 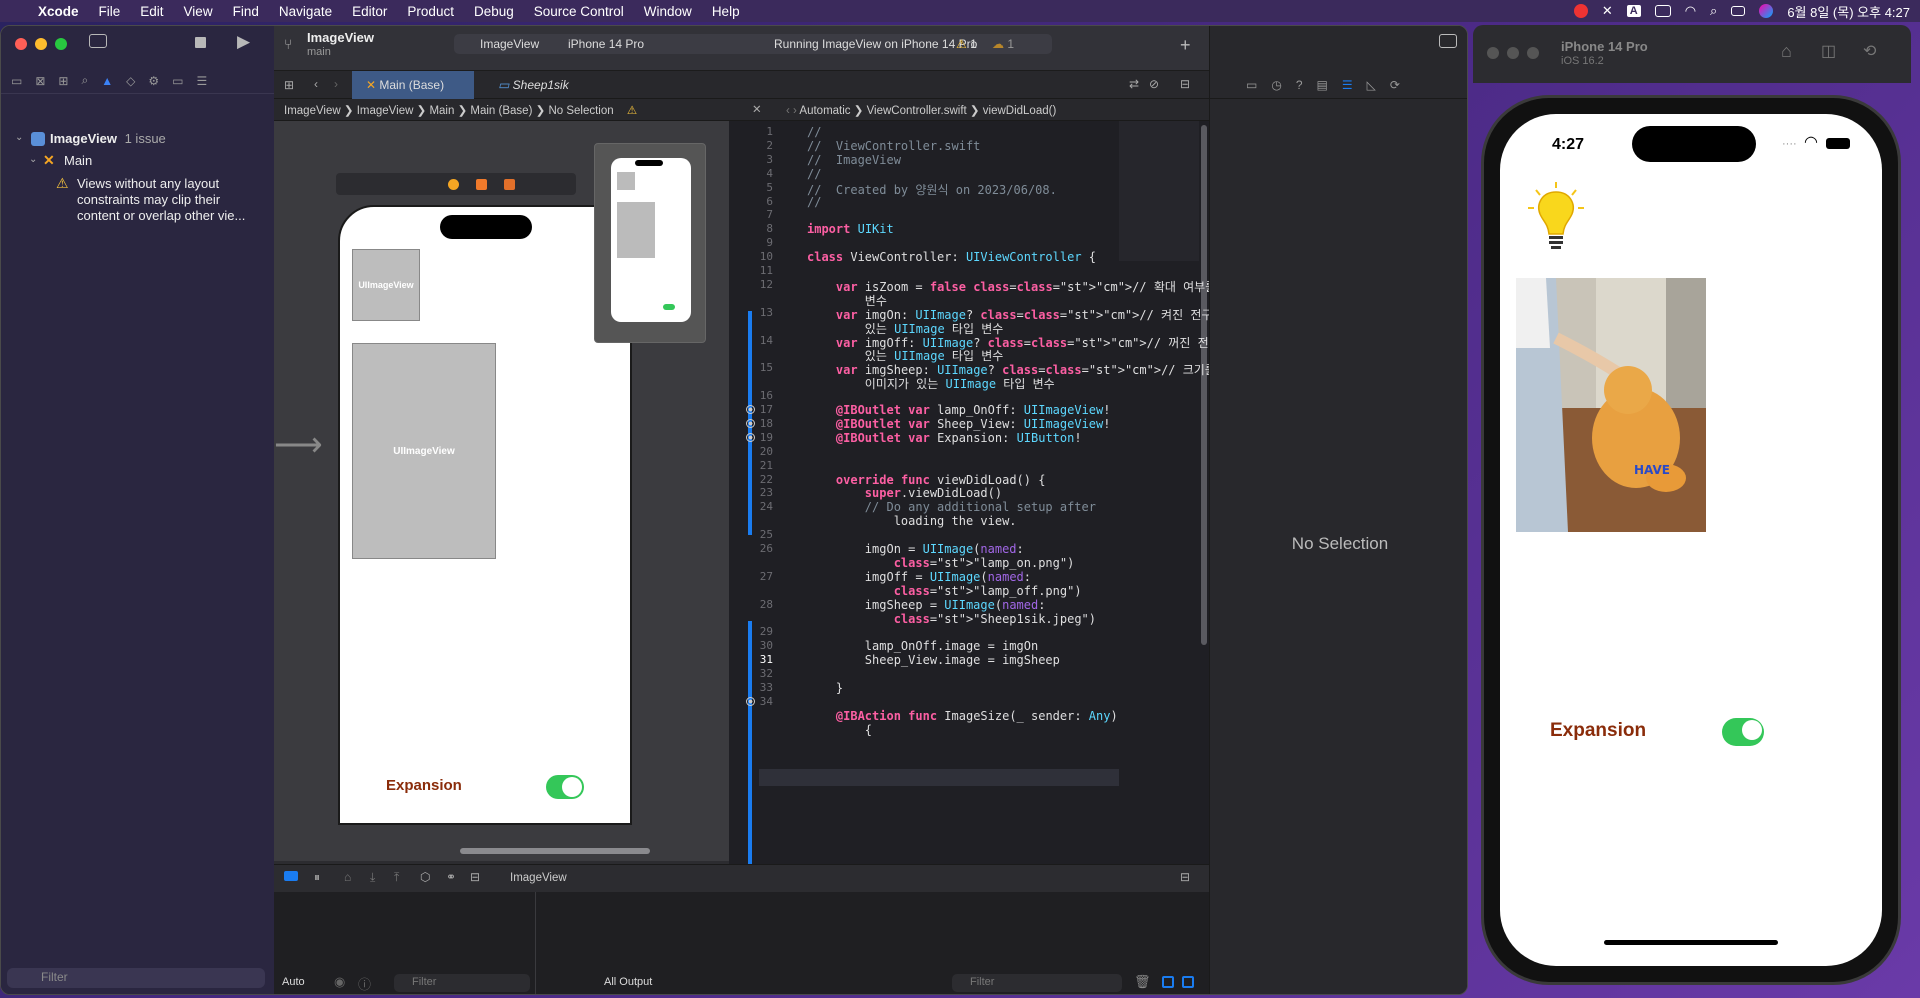 I want to click on rotate-icon: ⟲, so click(x=1869, y=51).